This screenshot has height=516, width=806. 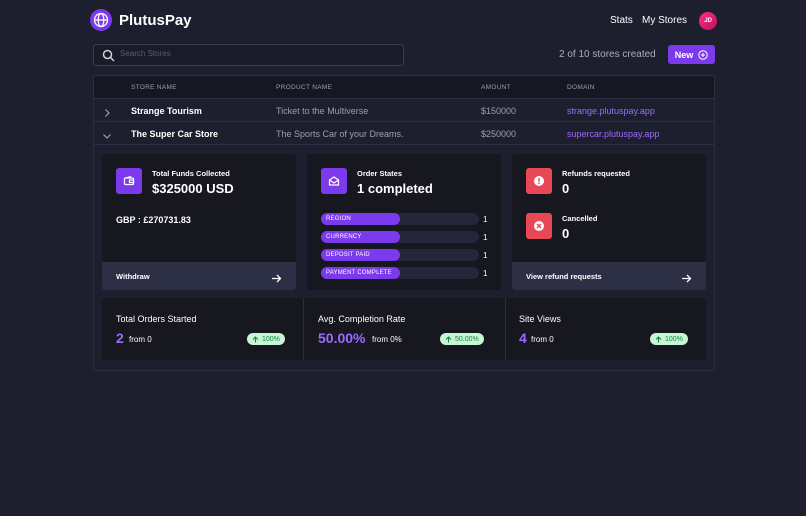 I want to click on funds-label: Total Funds Collected, so click(x=191, y=173).